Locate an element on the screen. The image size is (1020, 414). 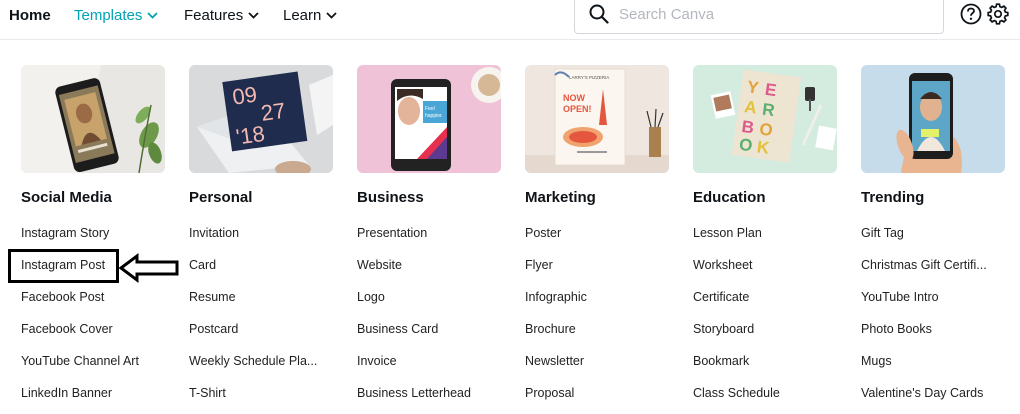
yearbook-mockup-image: Y E A R B O O K is located at coordinates (765, 119).